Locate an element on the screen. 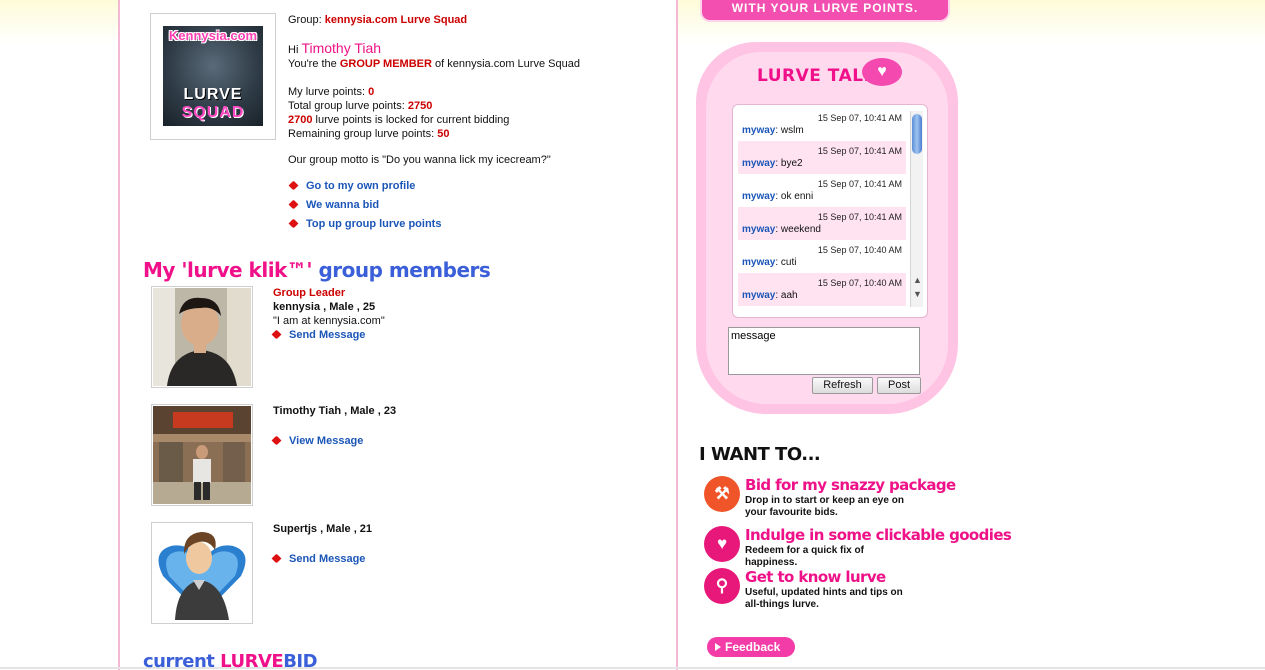 The width and height of the screenshot is (1265, 670). chat-text: : bye2 is located at coordinates (789, 163).